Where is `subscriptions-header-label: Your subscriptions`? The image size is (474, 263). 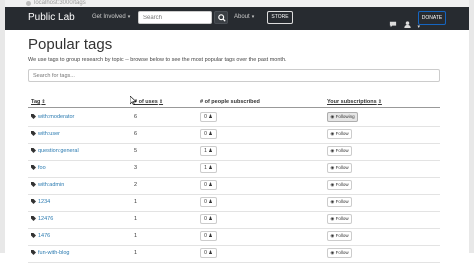 subscriptions-header-label: Your subscriptions is located at coordinates (352, 102).